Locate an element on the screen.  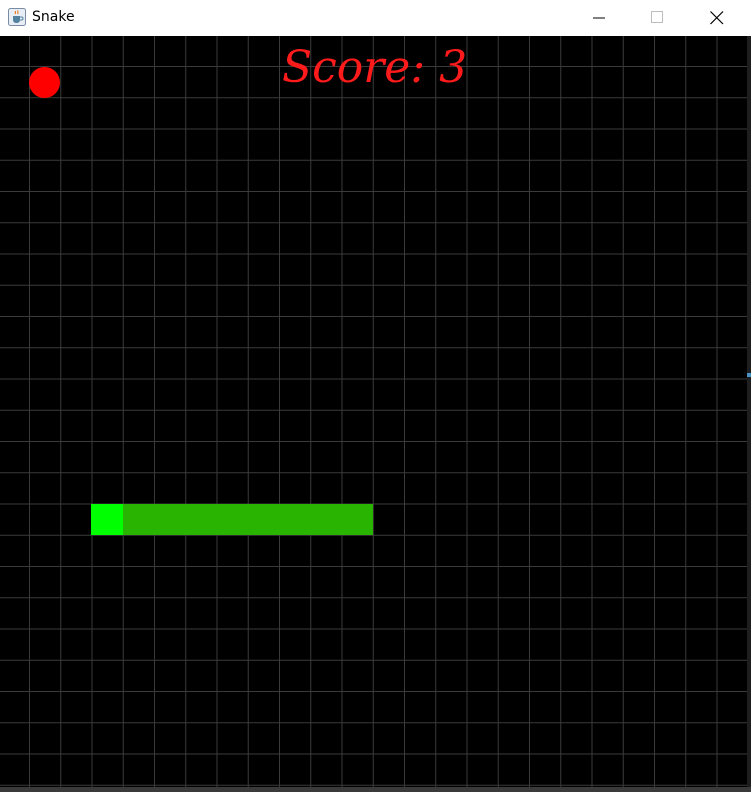
minimize-button is located at coordinates (600, 18).